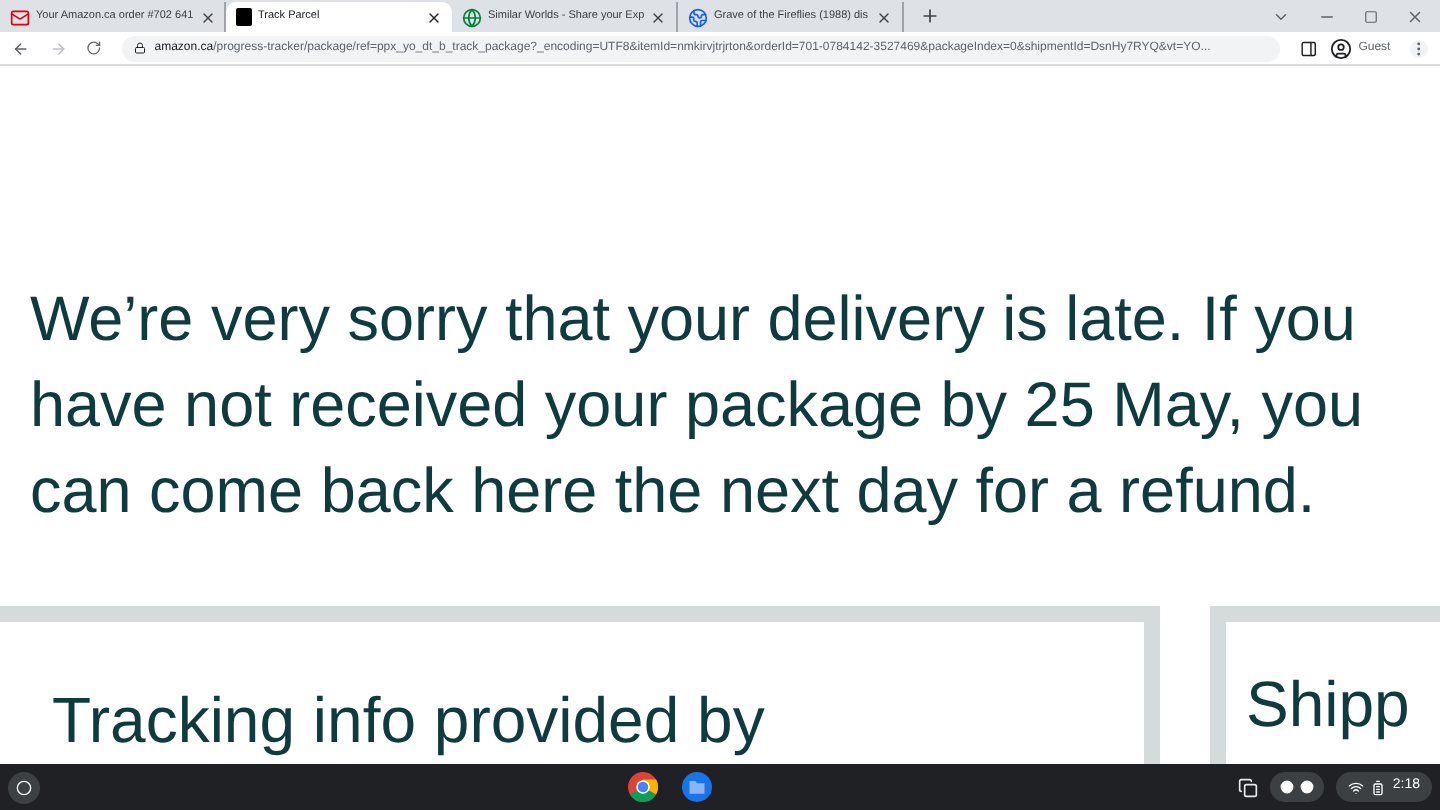  Describe the element at coordinates (94, 48) in the screenshot. I see `reload-icon` at that location.